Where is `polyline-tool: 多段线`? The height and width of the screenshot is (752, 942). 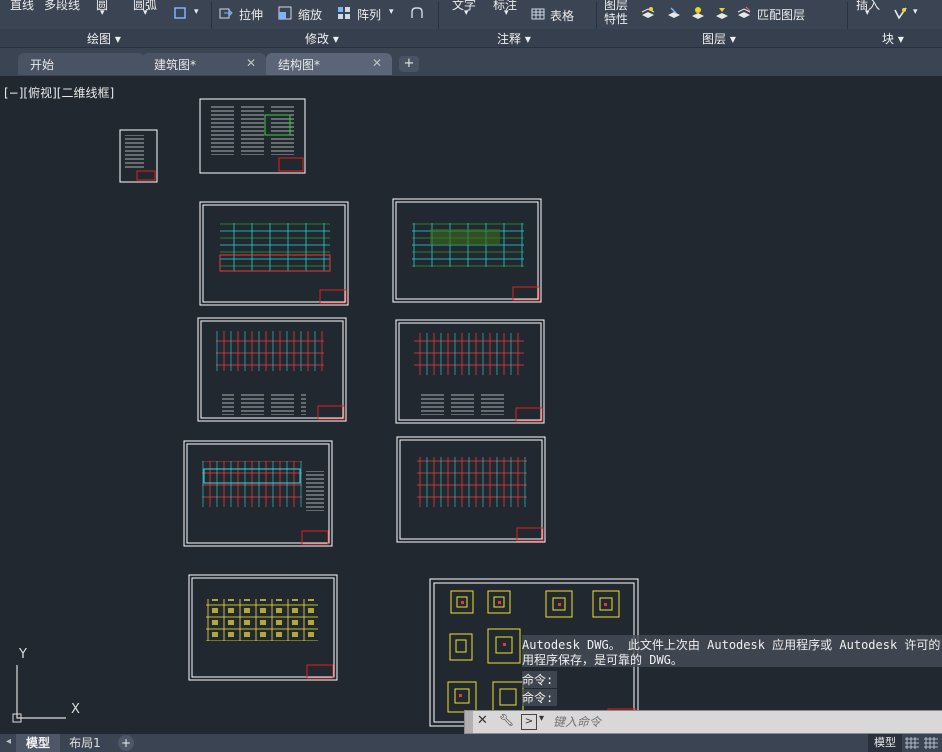
polyline-tool: 多段线 is located at coordinates (62, 6).